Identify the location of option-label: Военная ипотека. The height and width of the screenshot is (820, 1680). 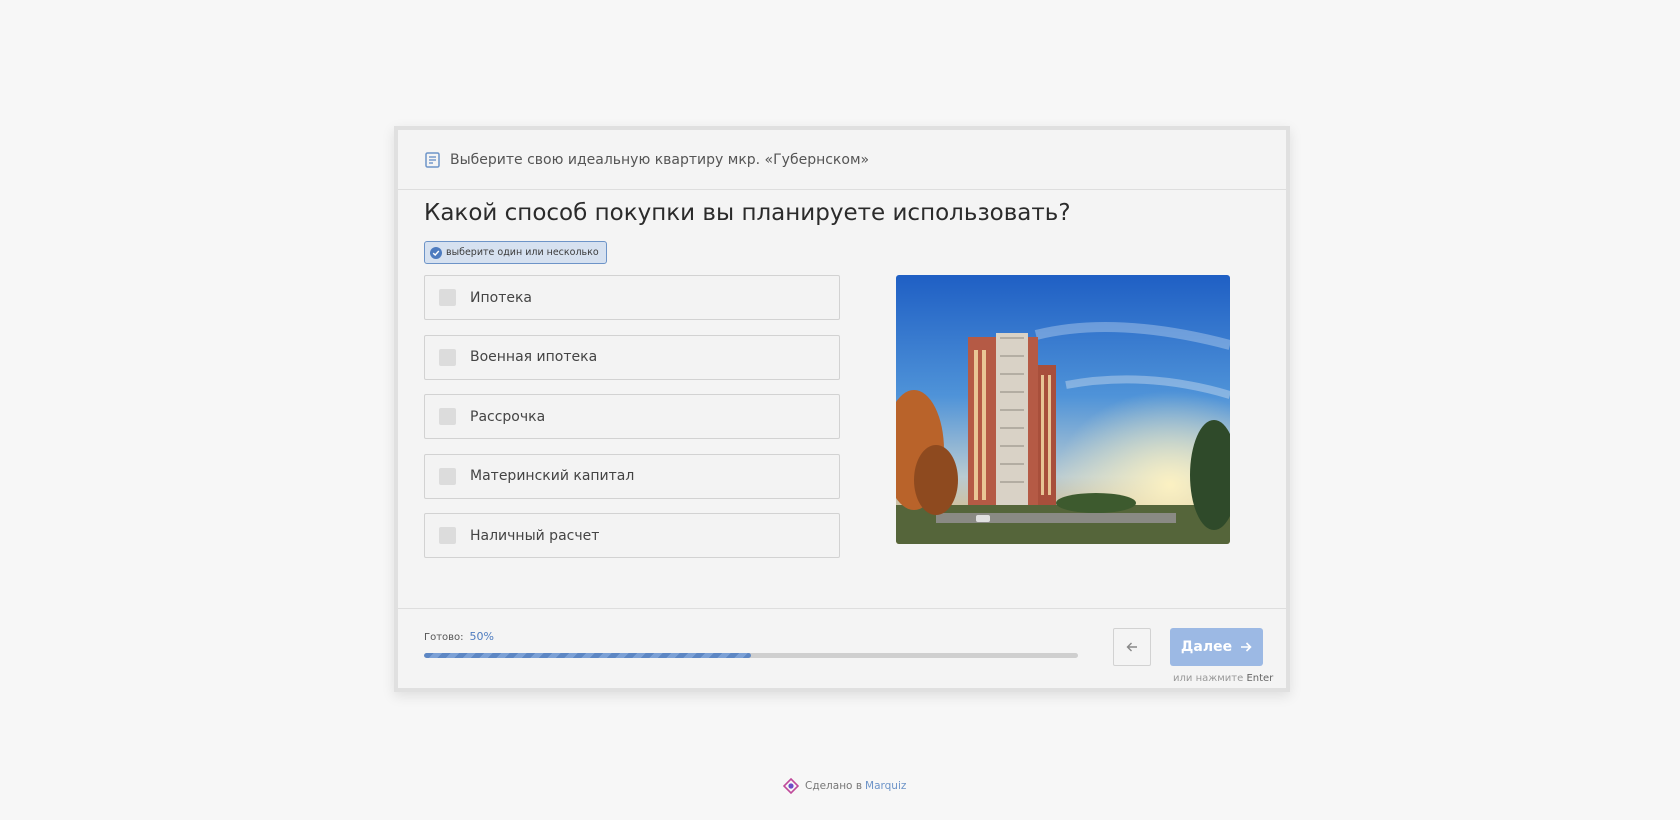
(534, 357).